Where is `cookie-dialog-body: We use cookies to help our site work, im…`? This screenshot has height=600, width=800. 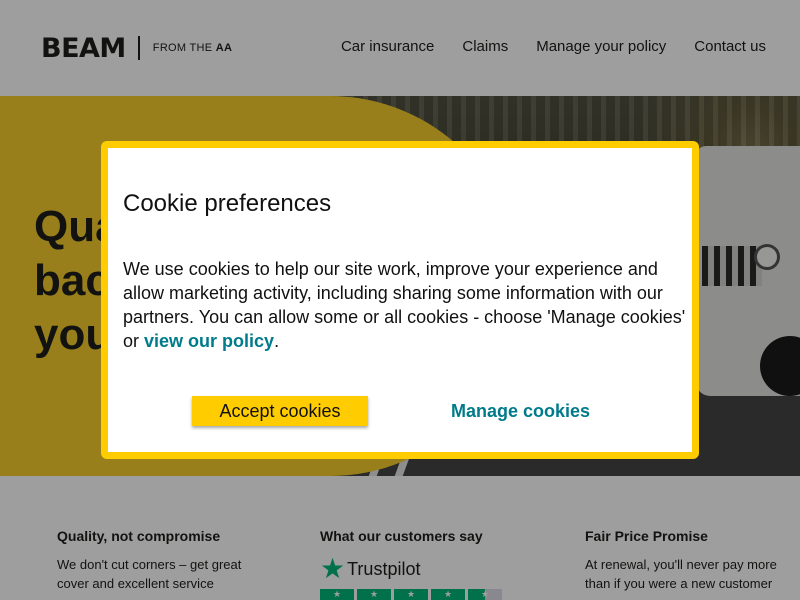
cookie-dialog-body: We use cookies to help our site work, im… is located at coordinates (405, 305).